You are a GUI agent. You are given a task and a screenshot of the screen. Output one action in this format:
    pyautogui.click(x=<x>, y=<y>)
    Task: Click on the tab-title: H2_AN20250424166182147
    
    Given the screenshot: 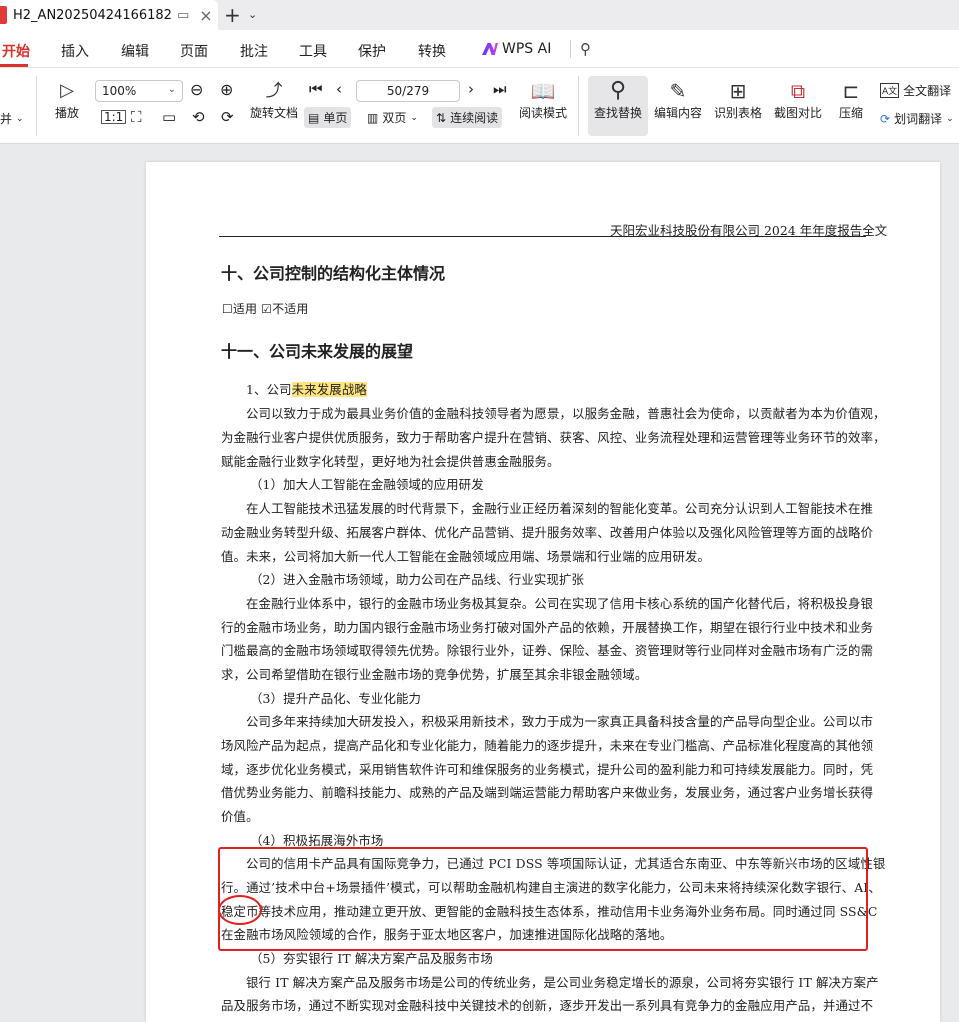 What is the action you would take?
    pyautogui.click(x=93, y=15)
    